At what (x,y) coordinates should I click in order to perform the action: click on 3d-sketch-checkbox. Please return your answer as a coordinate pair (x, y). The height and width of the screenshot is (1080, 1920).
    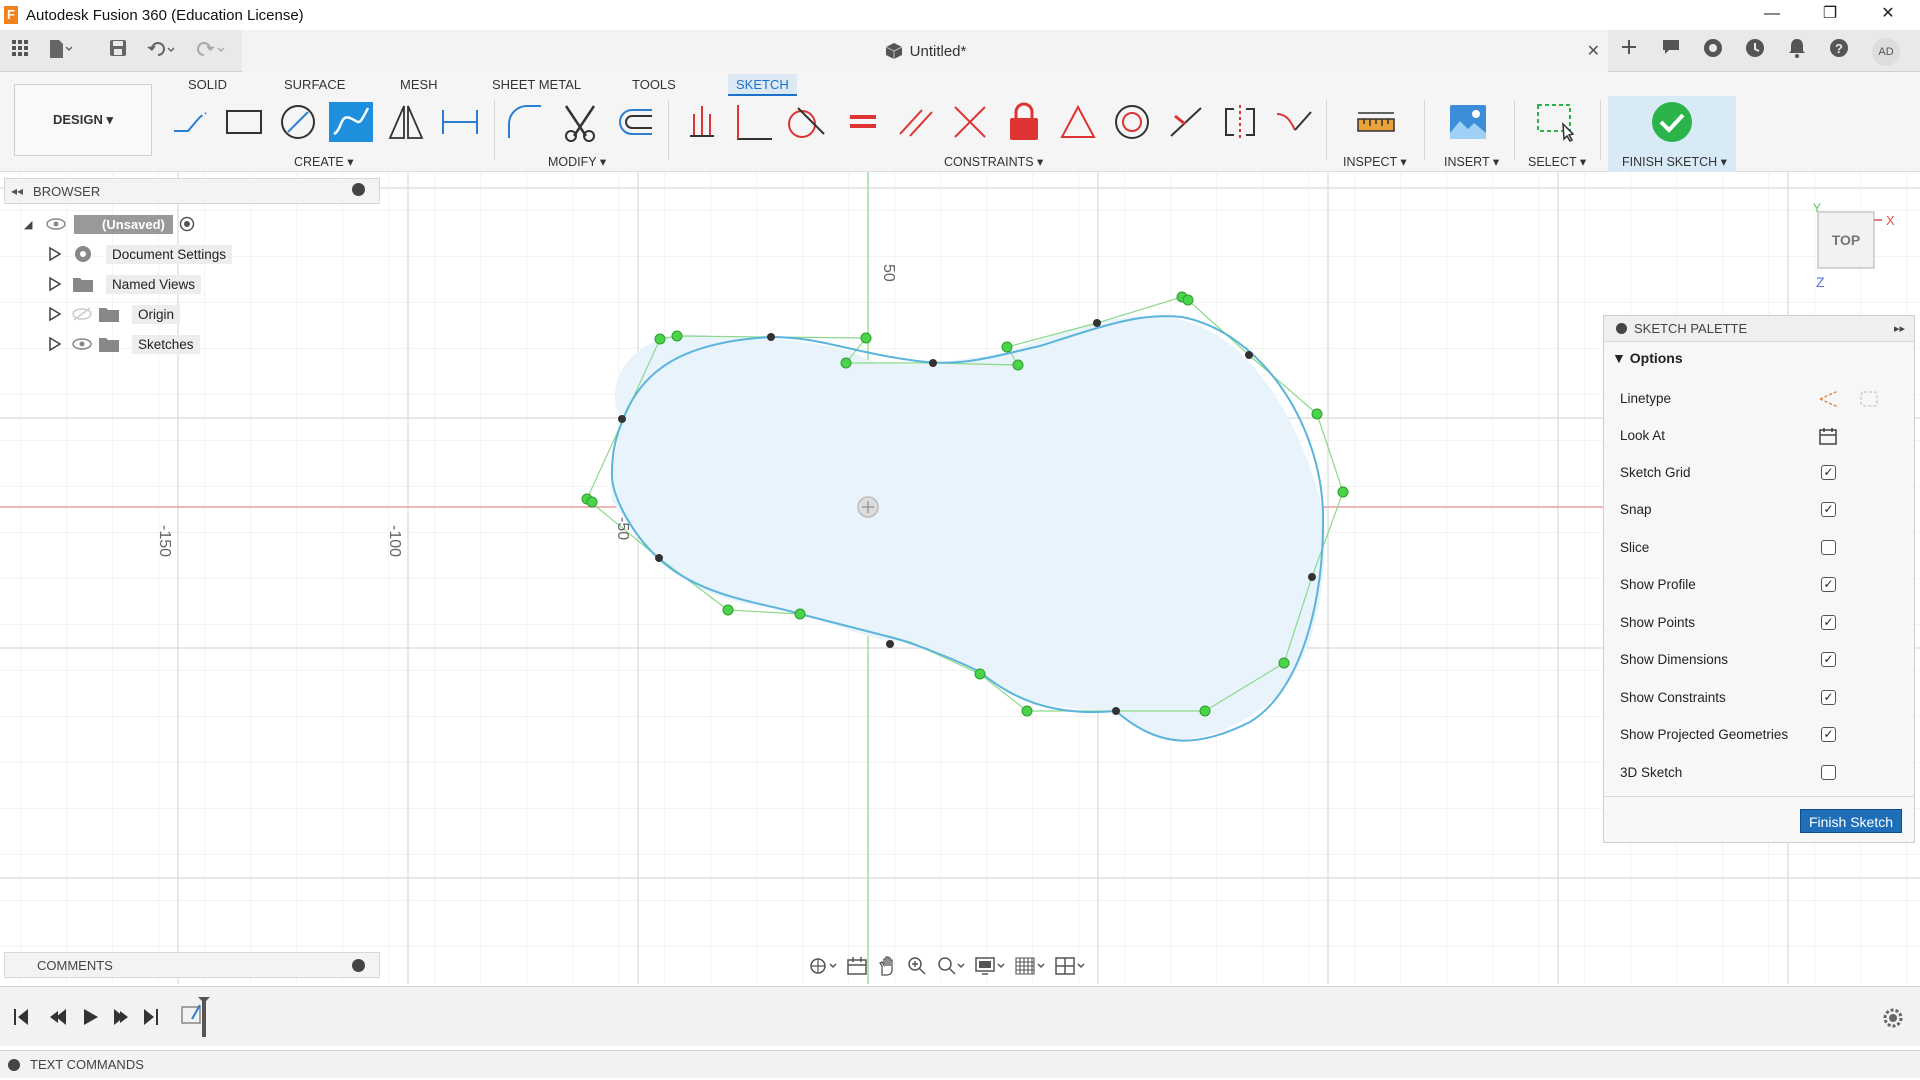
    Looking at the image, I should click on (1828, 772).